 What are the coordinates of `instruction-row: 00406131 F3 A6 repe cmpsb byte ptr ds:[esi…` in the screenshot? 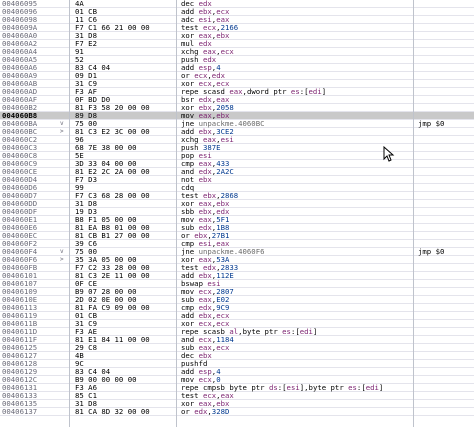 It's located at (237, 388).